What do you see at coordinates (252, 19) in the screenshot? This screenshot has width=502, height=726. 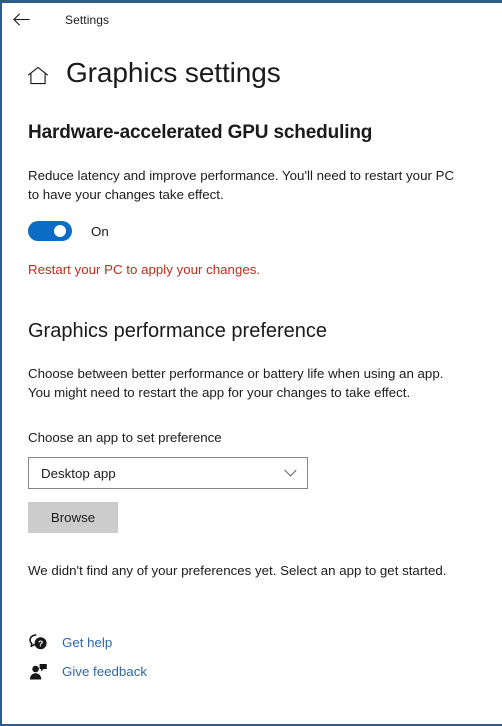 I see `title-bar: Settings` at bounding box center [252, 19].